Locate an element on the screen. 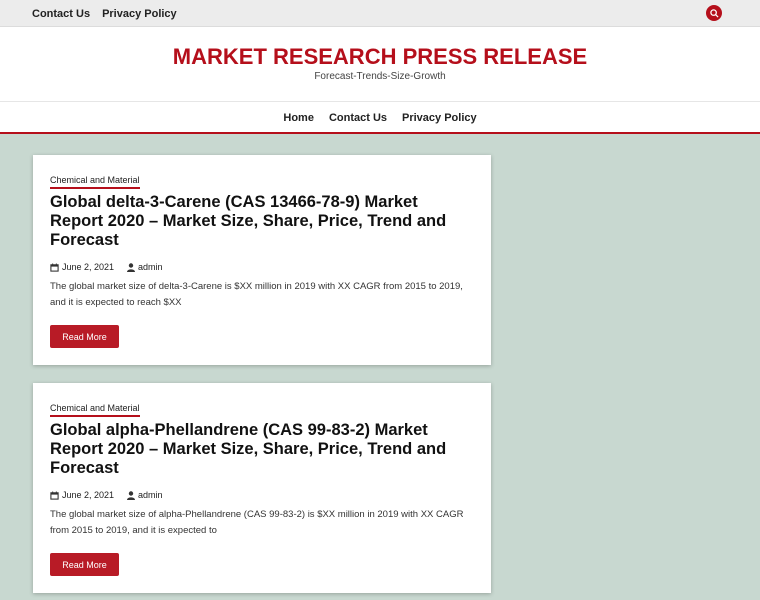 The height and width of the screenshot is (600, 760). top-bar: Contact Us Privacy Policy is located at coordinates (380, 13).